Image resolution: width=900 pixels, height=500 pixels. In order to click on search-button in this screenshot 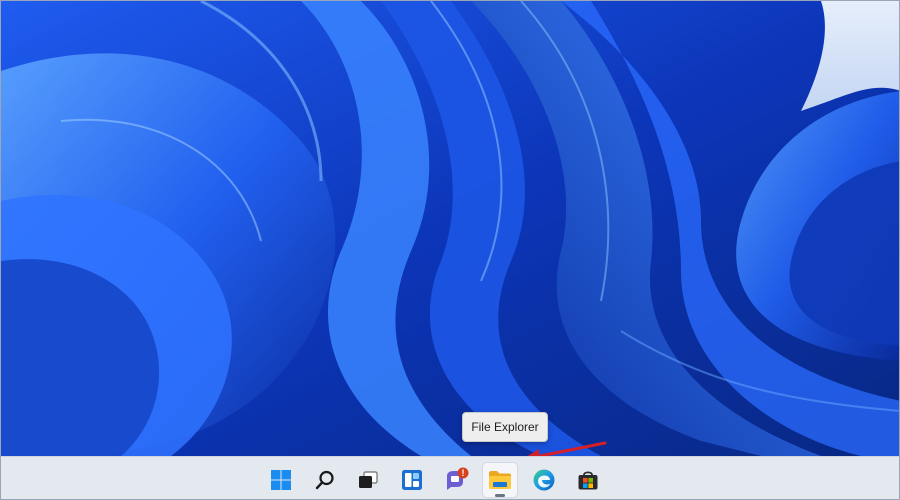, I will do `click(325, 480)`.